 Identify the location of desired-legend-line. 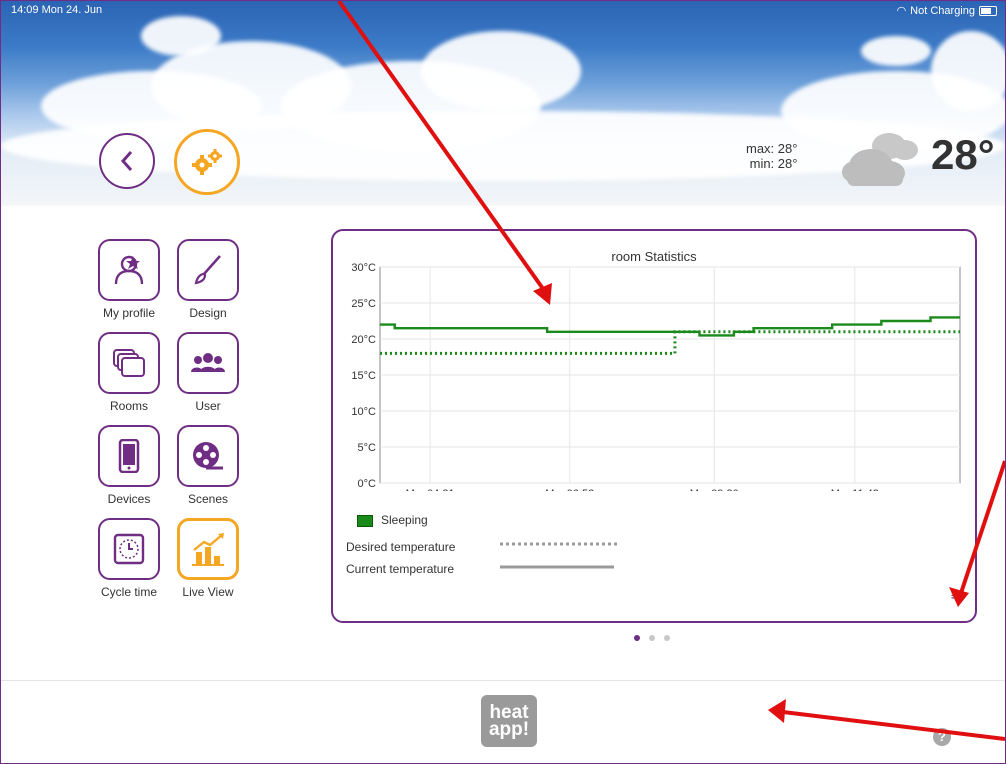
(559, 544).